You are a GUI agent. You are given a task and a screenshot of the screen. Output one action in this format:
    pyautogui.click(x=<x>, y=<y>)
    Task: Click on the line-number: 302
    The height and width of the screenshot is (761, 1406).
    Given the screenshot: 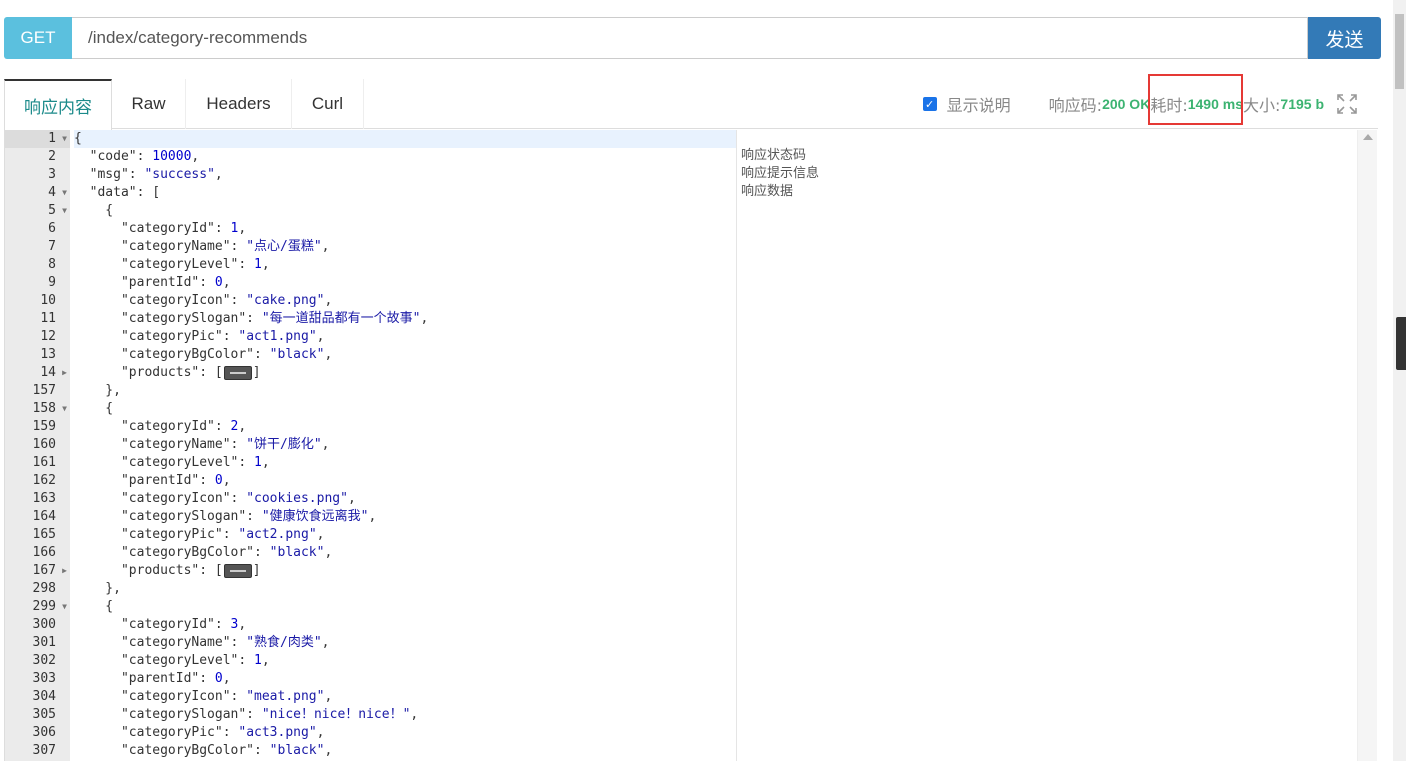 What is the action you would take?
    pyautogui.click(x=44, y=660)
    